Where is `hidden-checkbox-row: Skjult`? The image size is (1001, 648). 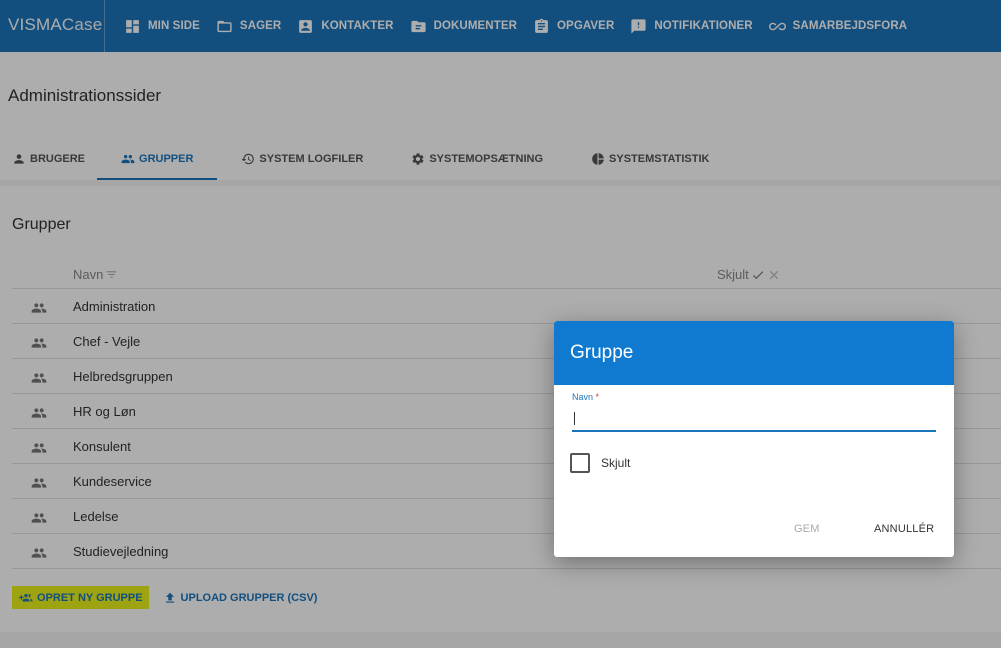
hidden-checkbox-row: Skjult is located at coordinates (600, 463).